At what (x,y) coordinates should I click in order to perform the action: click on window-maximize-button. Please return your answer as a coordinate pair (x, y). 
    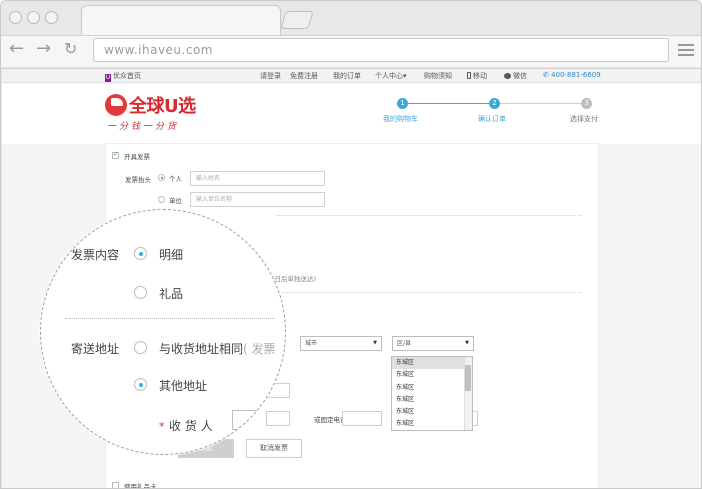
    Looking at the image, I should click on (51, 17).